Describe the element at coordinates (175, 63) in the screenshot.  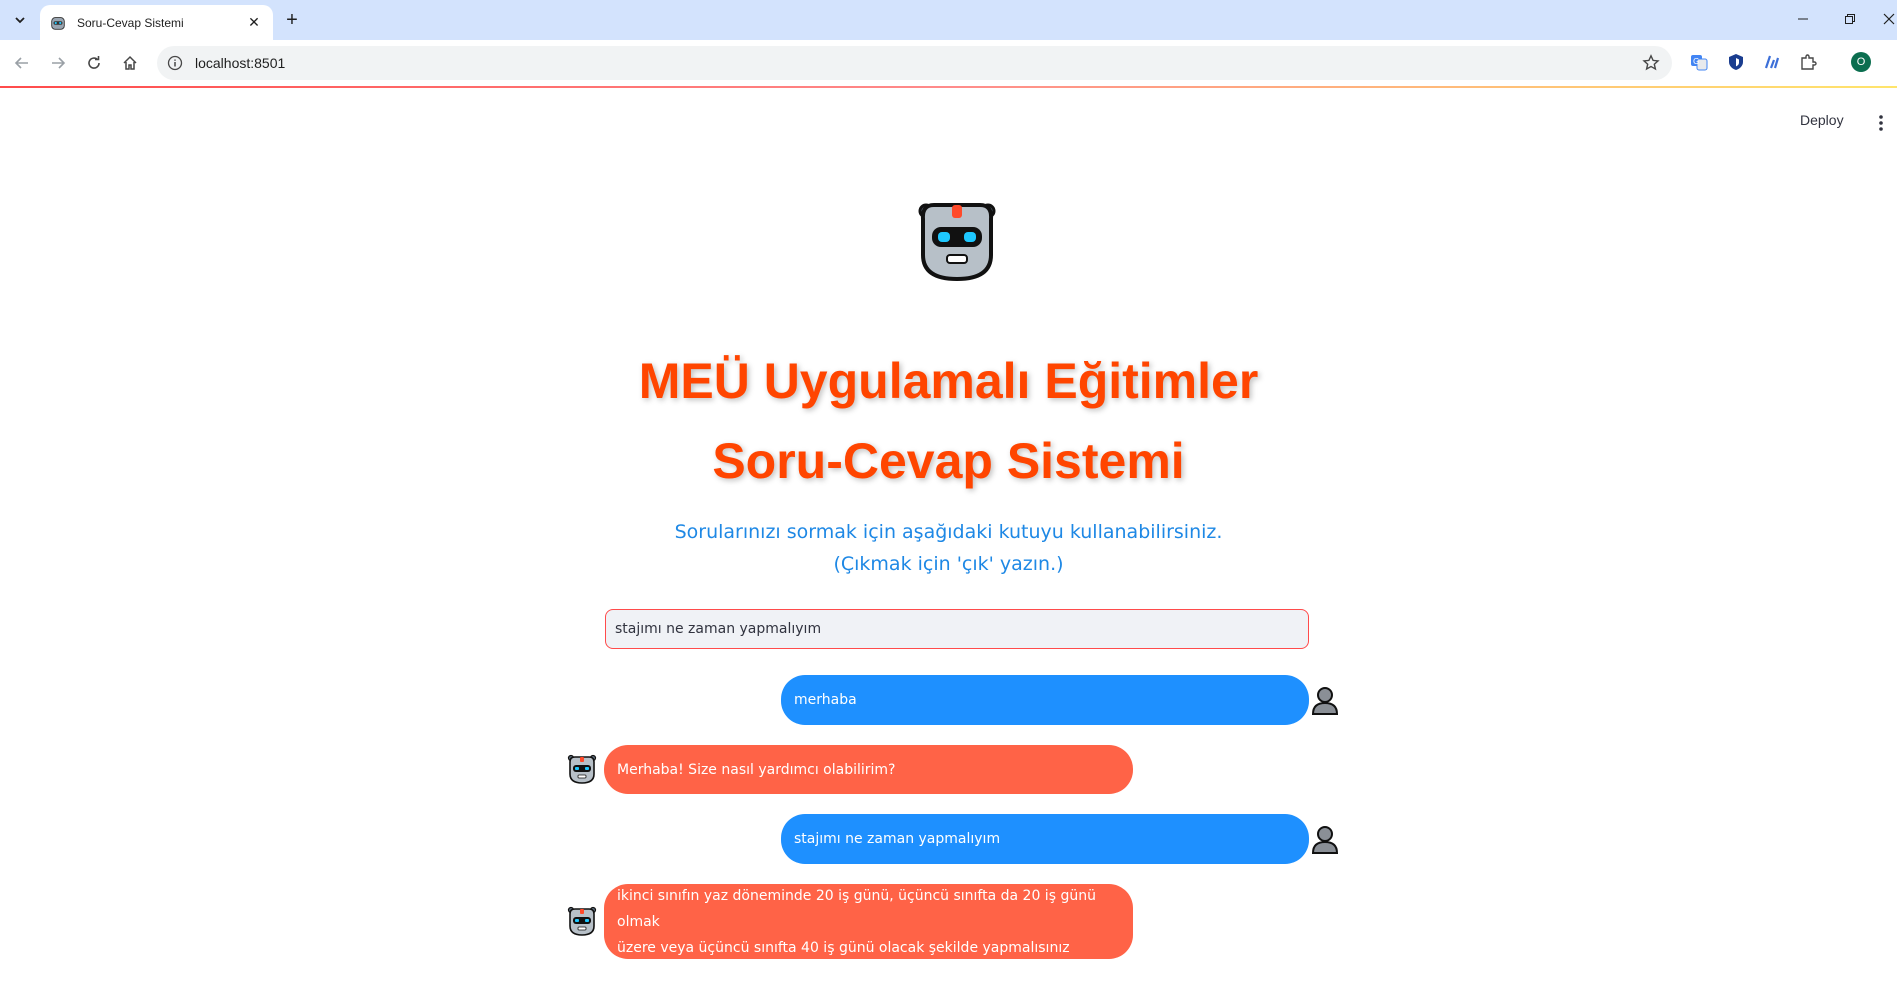
I see `site-info-icon` at that location.